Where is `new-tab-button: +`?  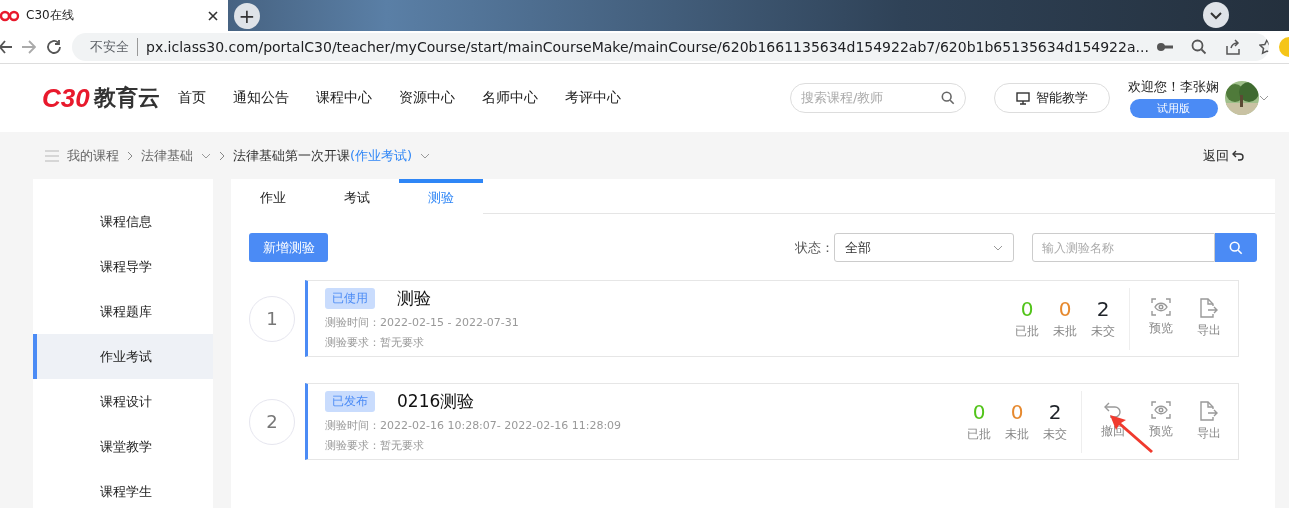
new-tab-button: + is located at coordinates (247, 16).